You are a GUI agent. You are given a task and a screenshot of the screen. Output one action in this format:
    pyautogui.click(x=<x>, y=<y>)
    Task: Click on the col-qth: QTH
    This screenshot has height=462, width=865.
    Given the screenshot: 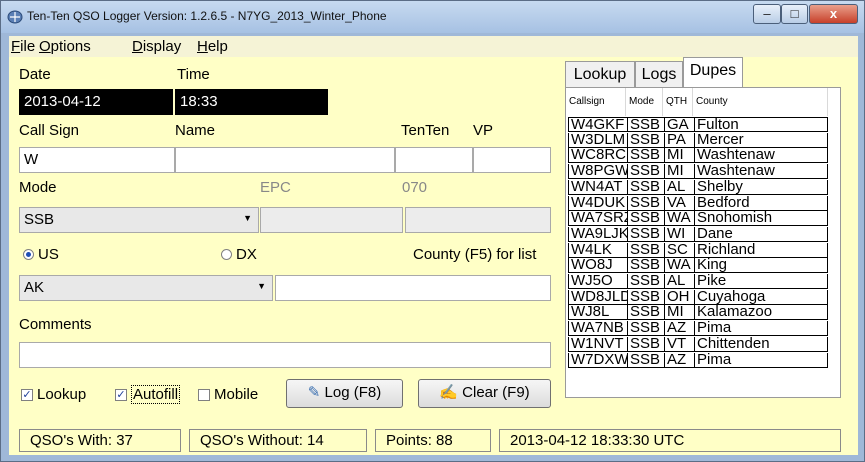 What is the action you would take?
    pyautogui.click(x=678, y=102)
    